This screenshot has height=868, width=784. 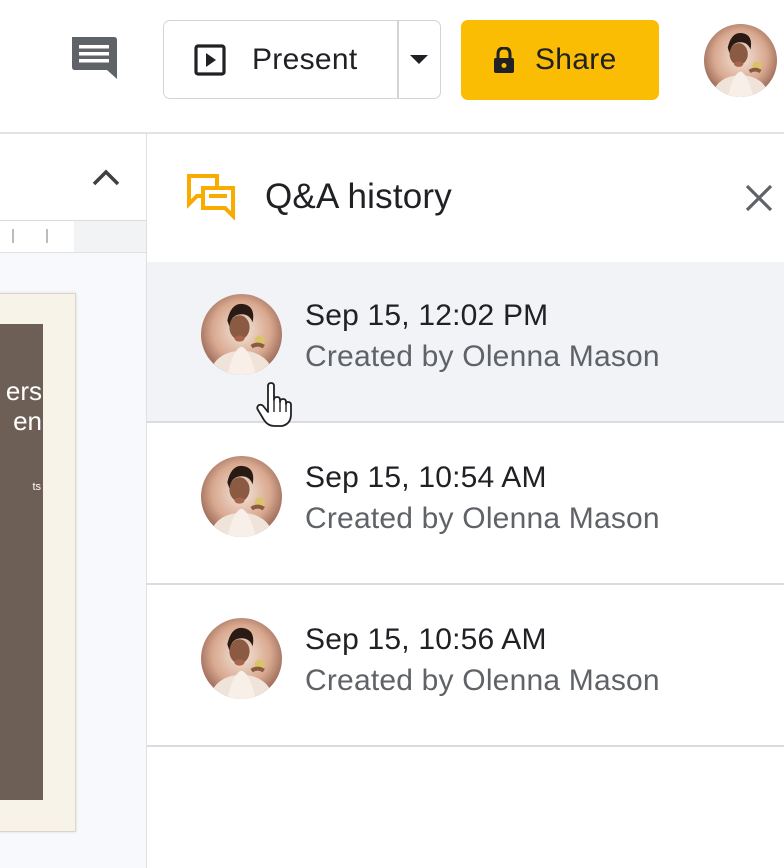 What do you see at coordinates (73, 177) in the screenshot?
I see `editor-header` at bounding box center [73, 177].